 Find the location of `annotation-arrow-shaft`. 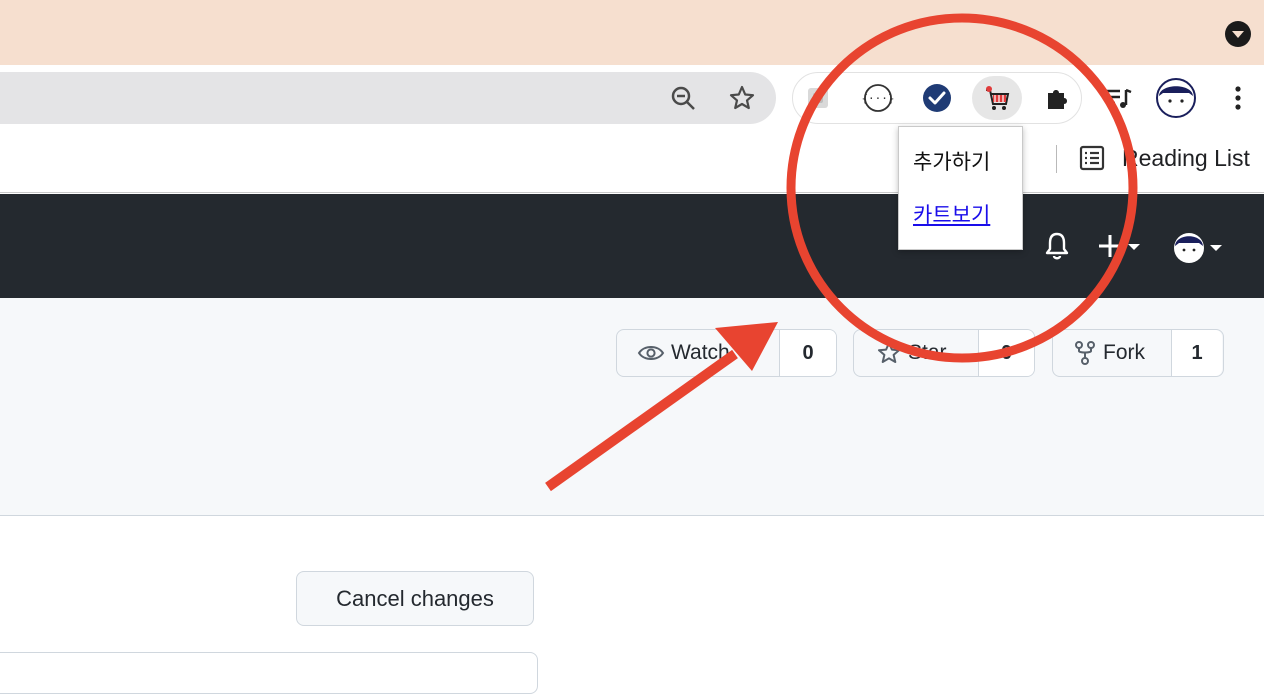

annotation-arrow-shaft is located at coordinates (641, 420).